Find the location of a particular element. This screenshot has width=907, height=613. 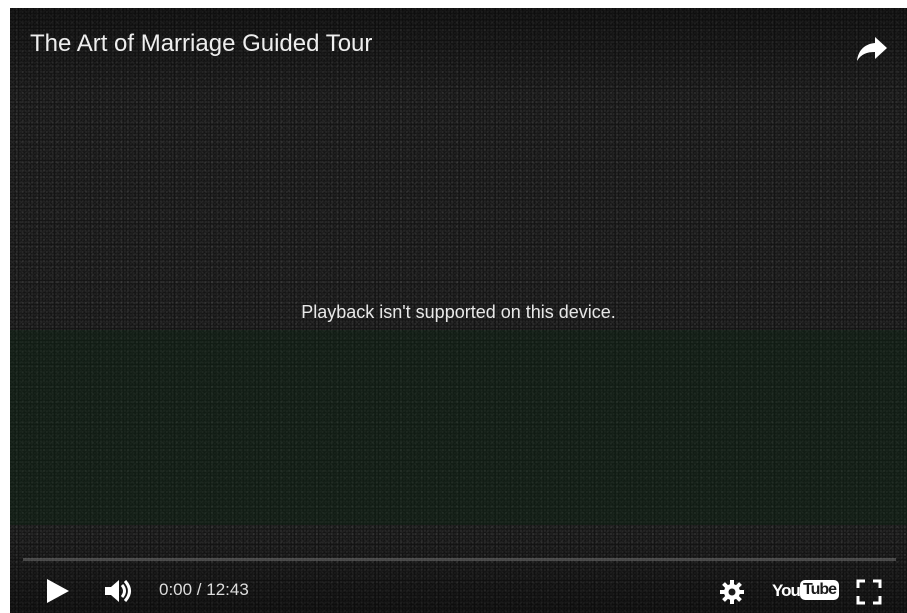

playback-error-message: Playback isn't supported on this device. is located at coordinates (458, 312).